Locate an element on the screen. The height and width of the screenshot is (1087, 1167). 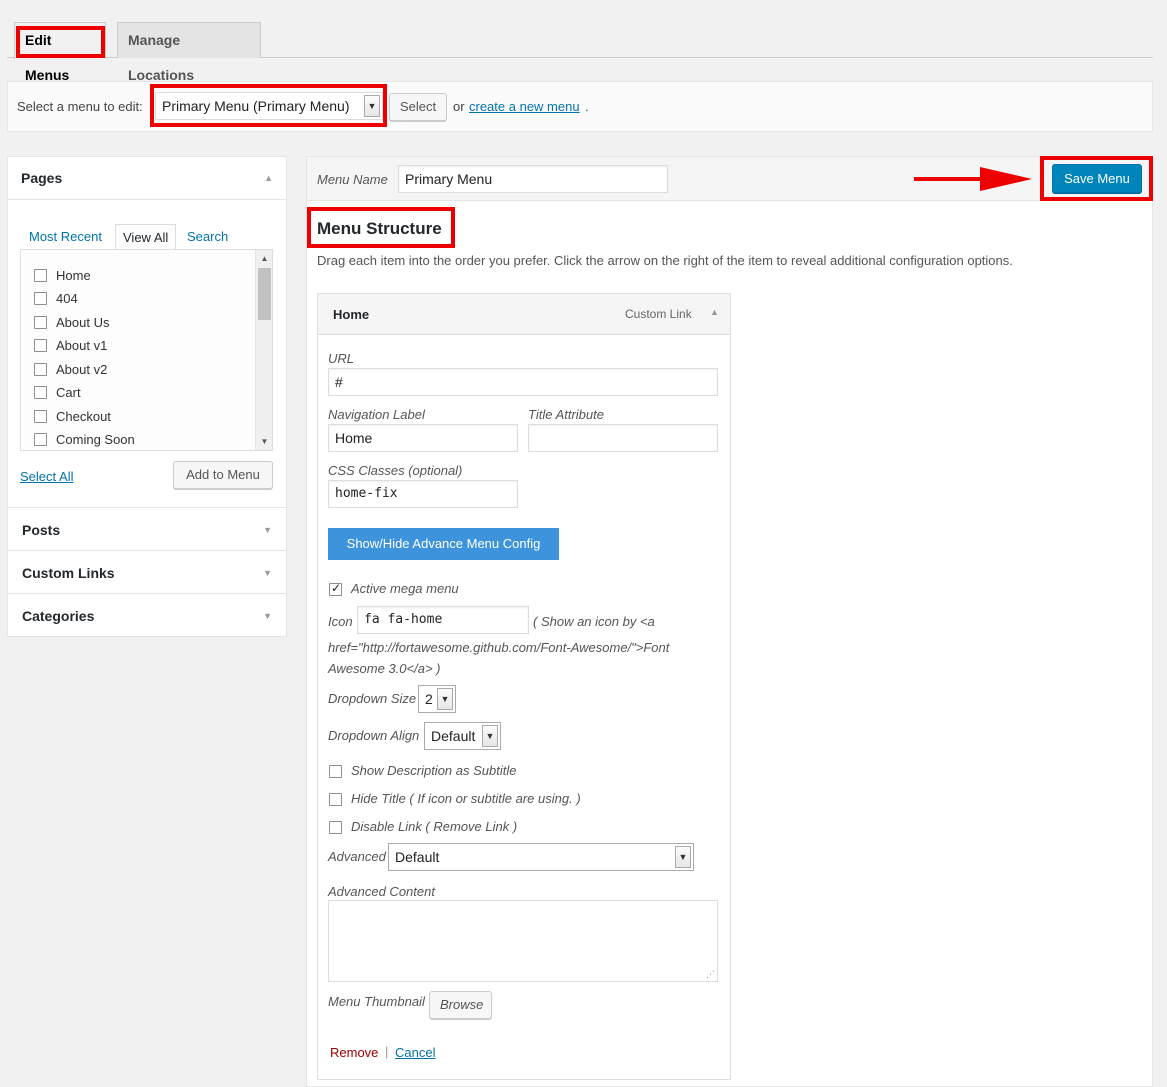
disable-link-label: Disable Link ( Remove Link ) is located at coordinates (434, 826).